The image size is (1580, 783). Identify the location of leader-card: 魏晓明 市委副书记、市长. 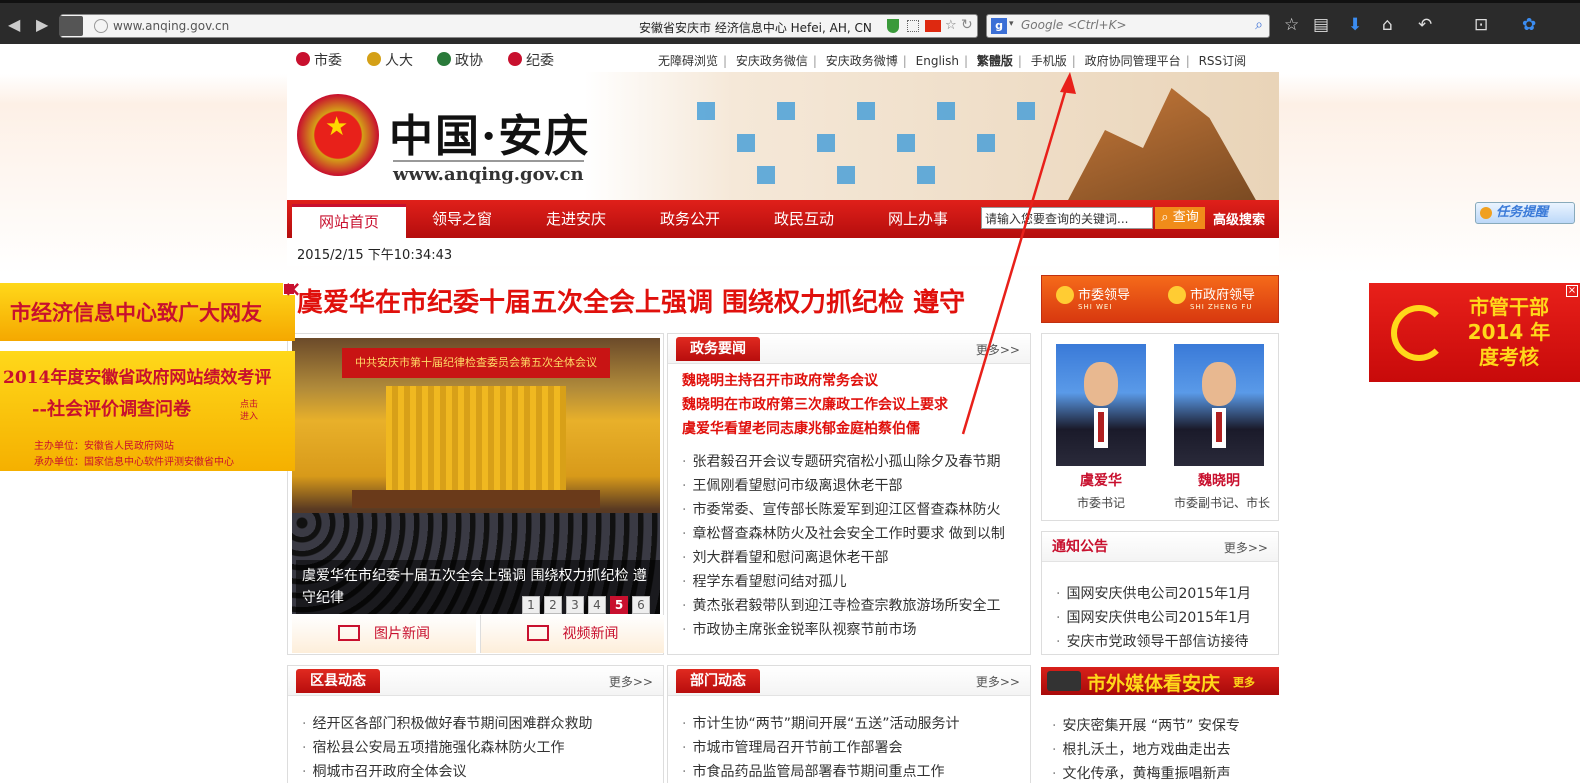
(1222, 427).